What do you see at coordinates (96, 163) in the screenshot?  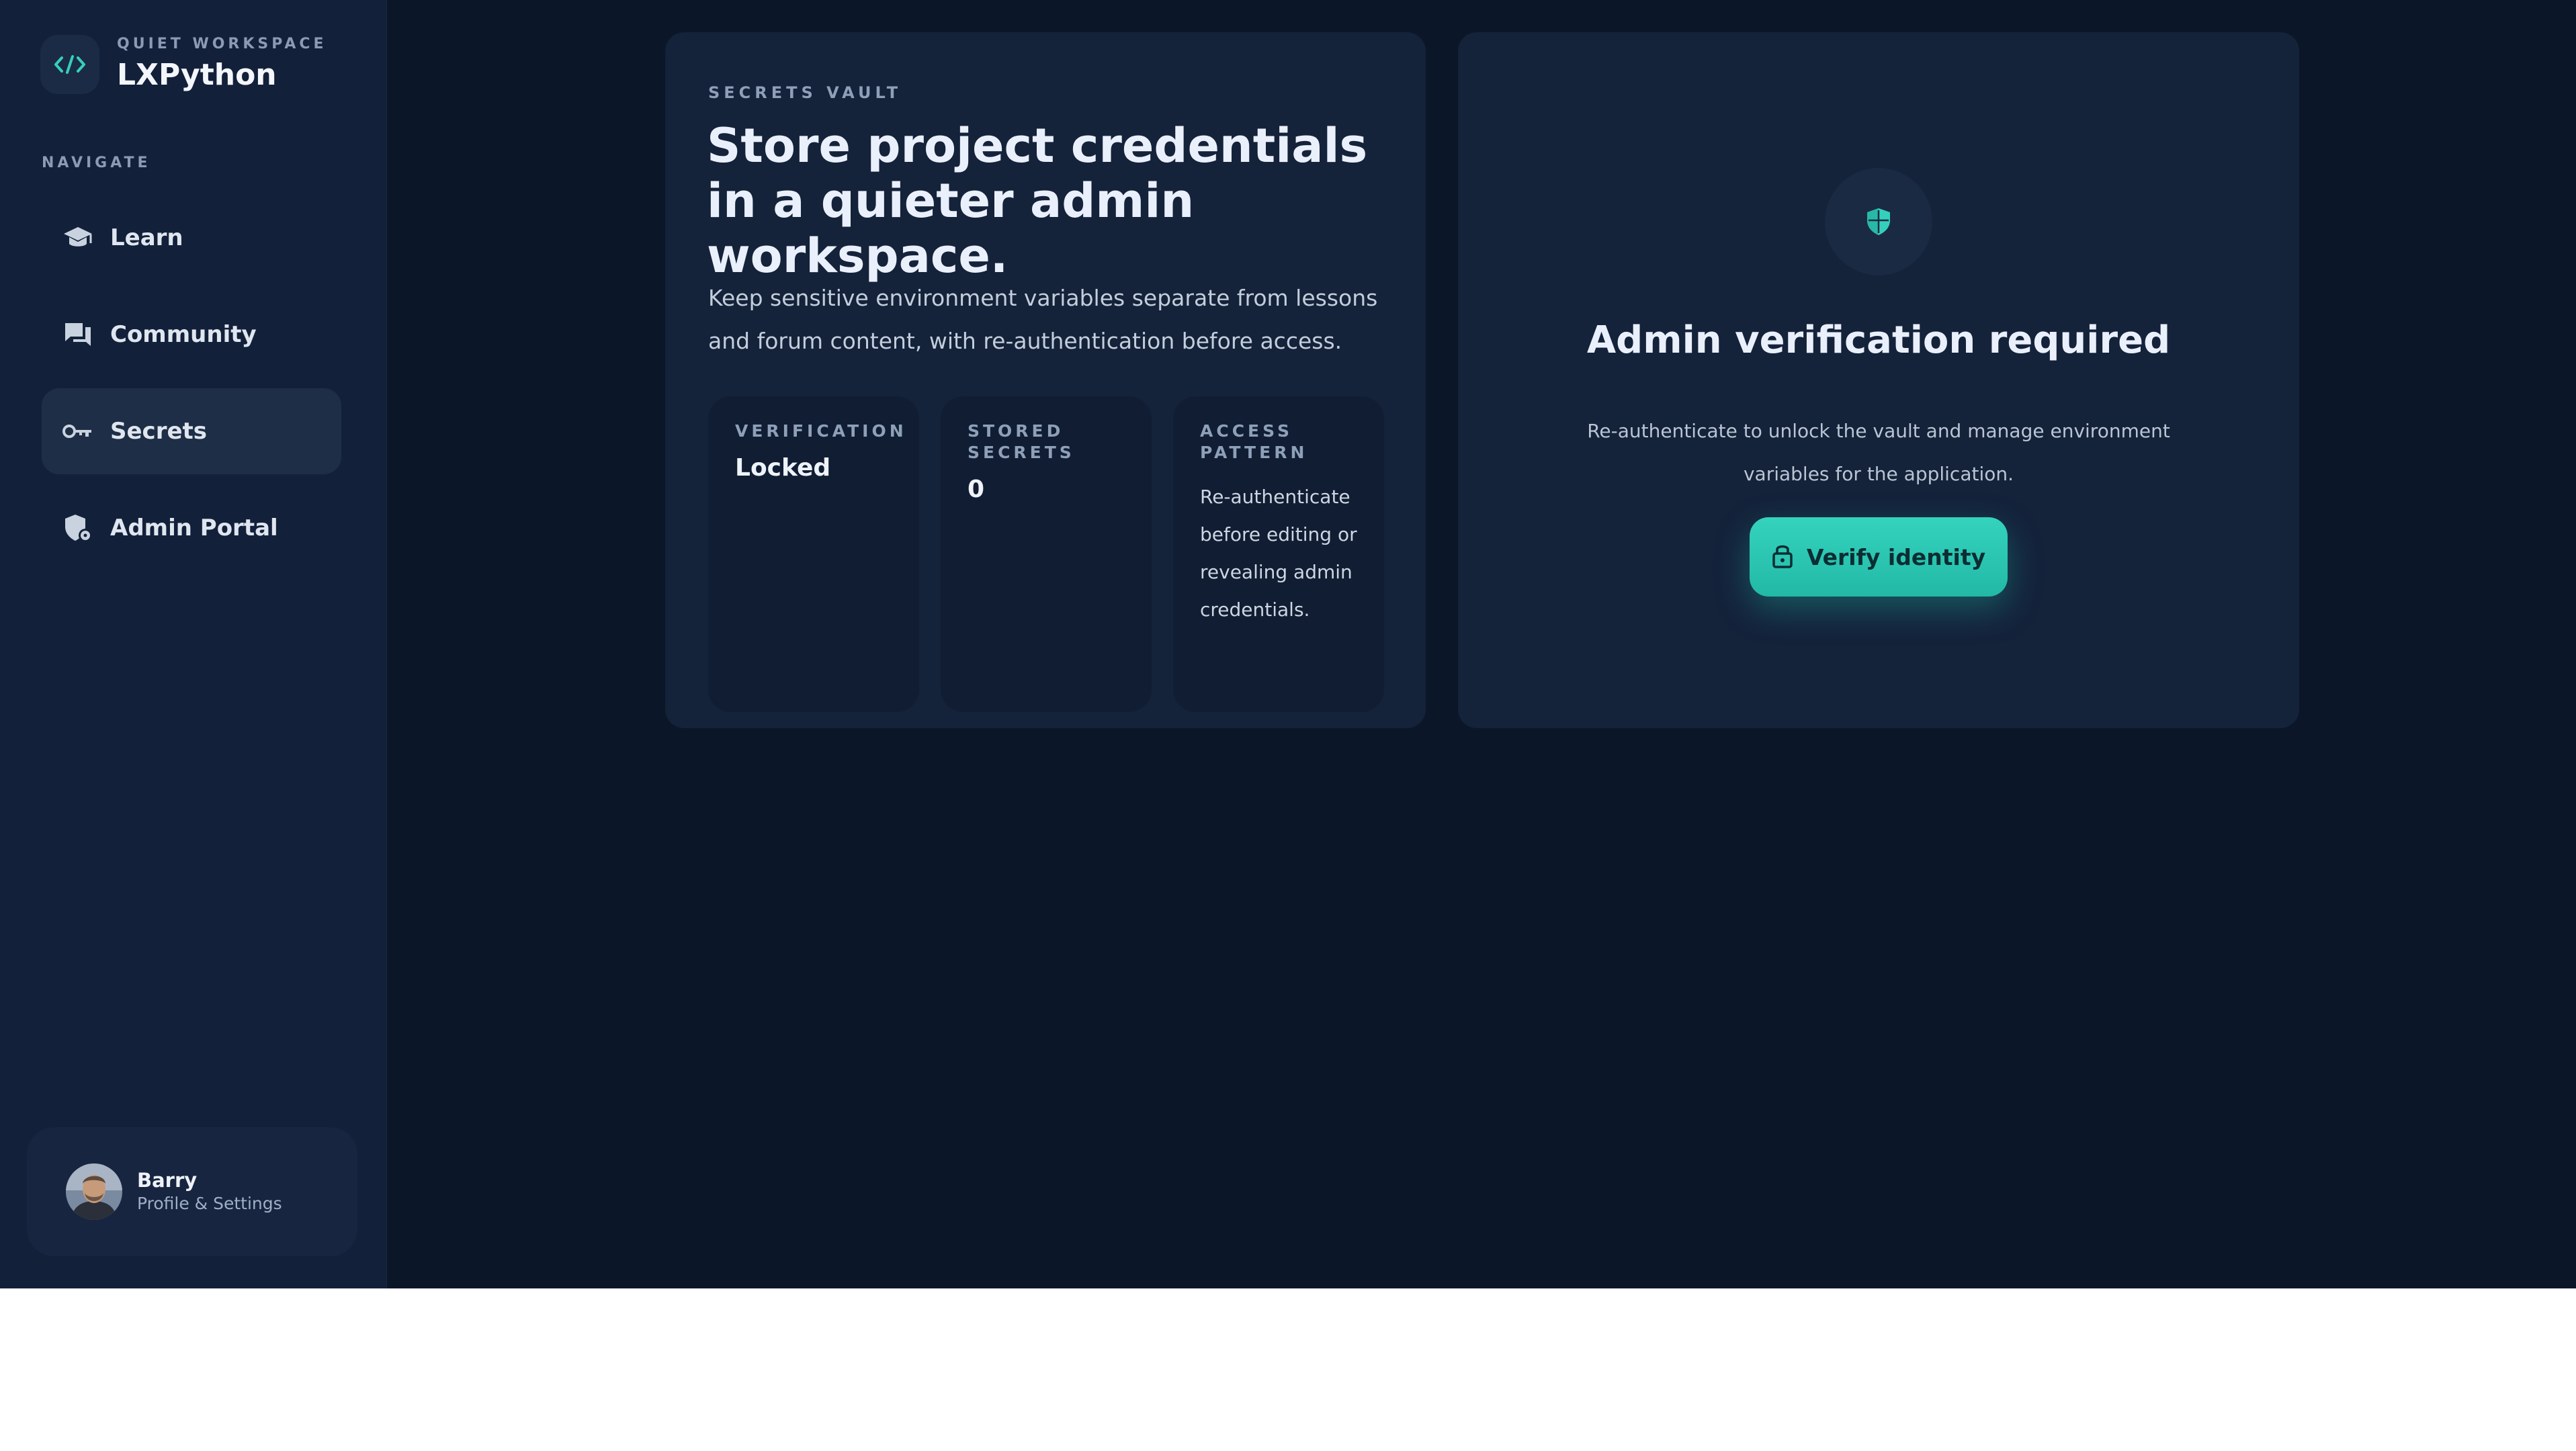 I see `nav-heading: NAVIGATE` at bounding box center [96, 163].